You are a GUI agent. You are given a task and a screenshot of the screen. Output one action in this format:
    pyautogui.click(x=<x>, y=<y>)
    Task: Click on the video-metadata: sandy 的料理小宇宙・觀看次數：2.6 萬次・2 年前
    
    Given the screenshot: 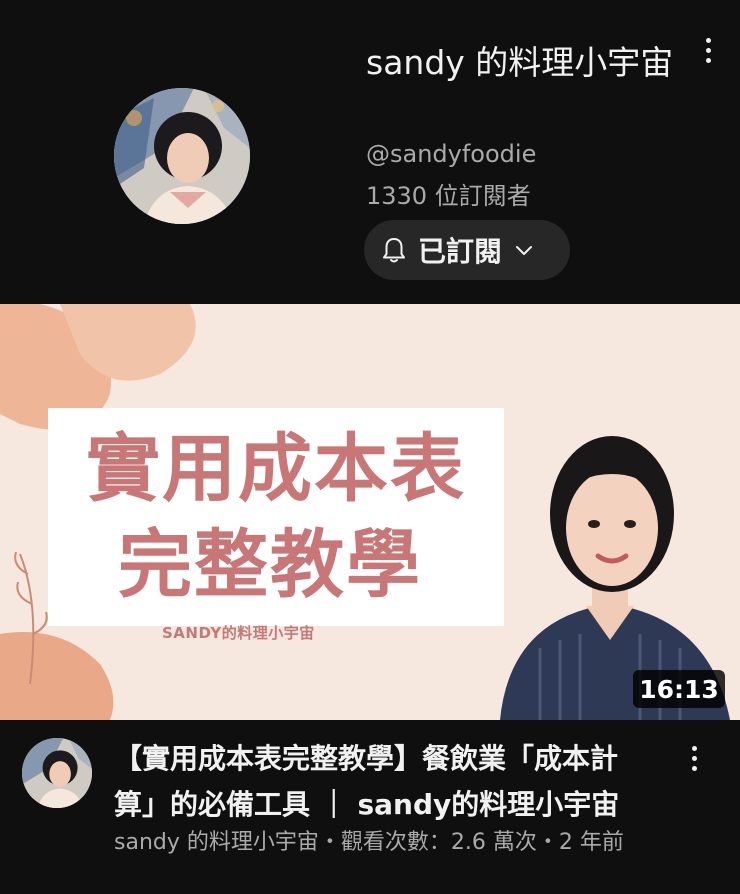 What is the action you would take?
    pyautogui.click(x=369, y=842)
    